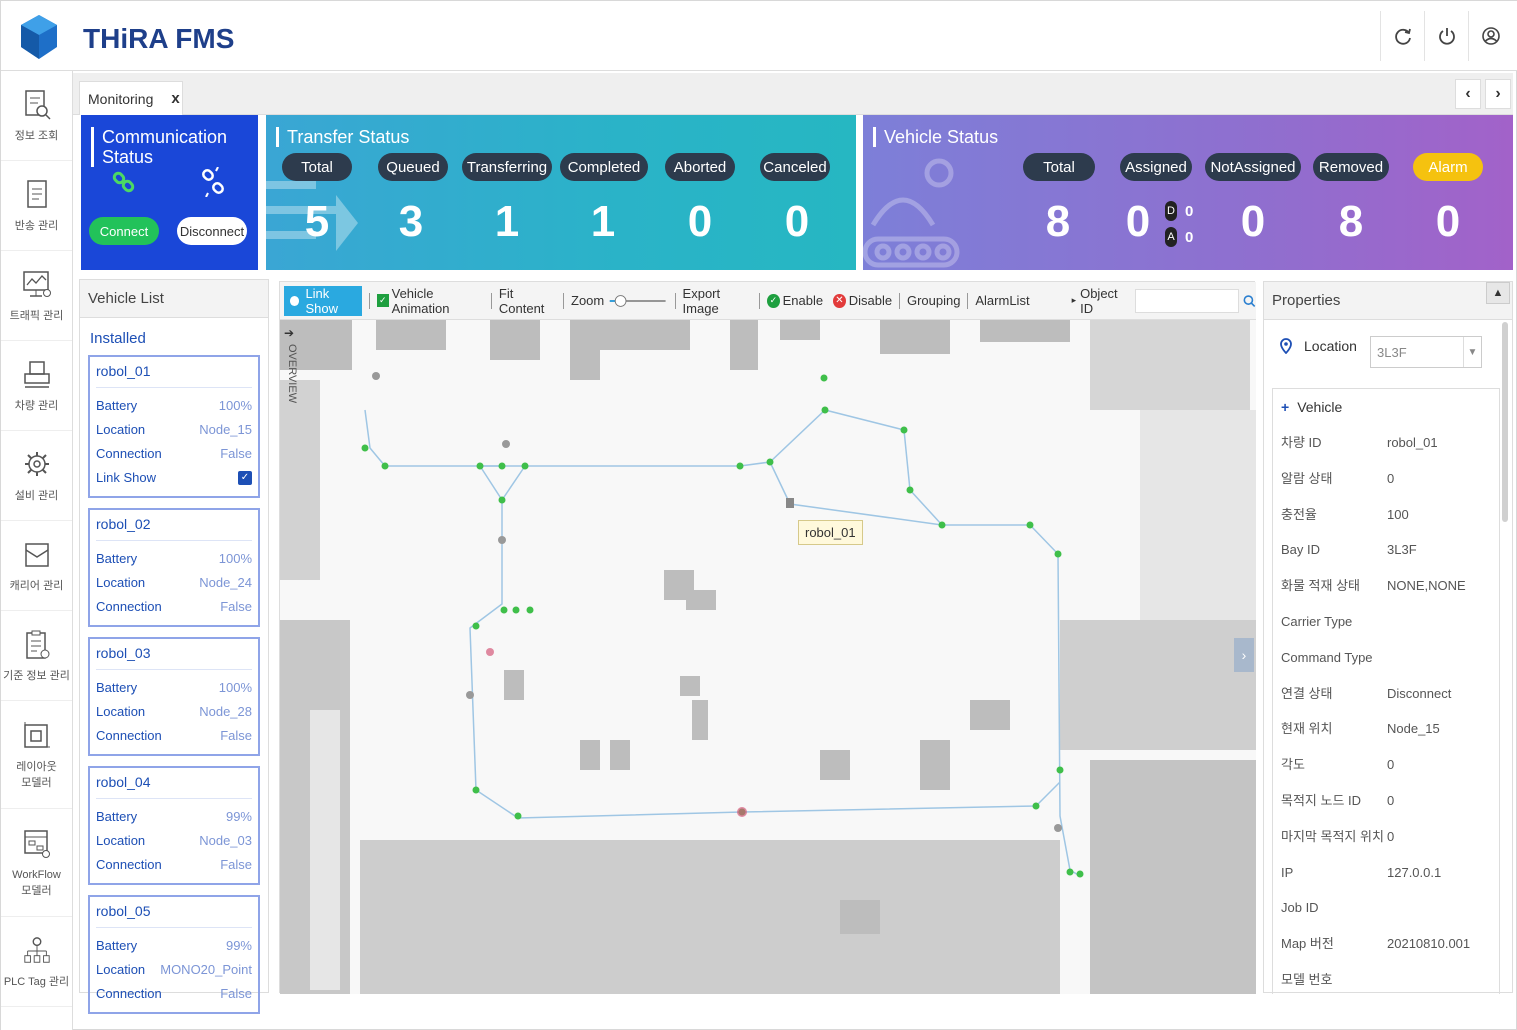 The width and height of the screenshot is (1517, 1030). What do you see at coordinates (1301, 442) in the screenshot?
I see `property-key: 차량 ID` at bounding box center [1301, 442].